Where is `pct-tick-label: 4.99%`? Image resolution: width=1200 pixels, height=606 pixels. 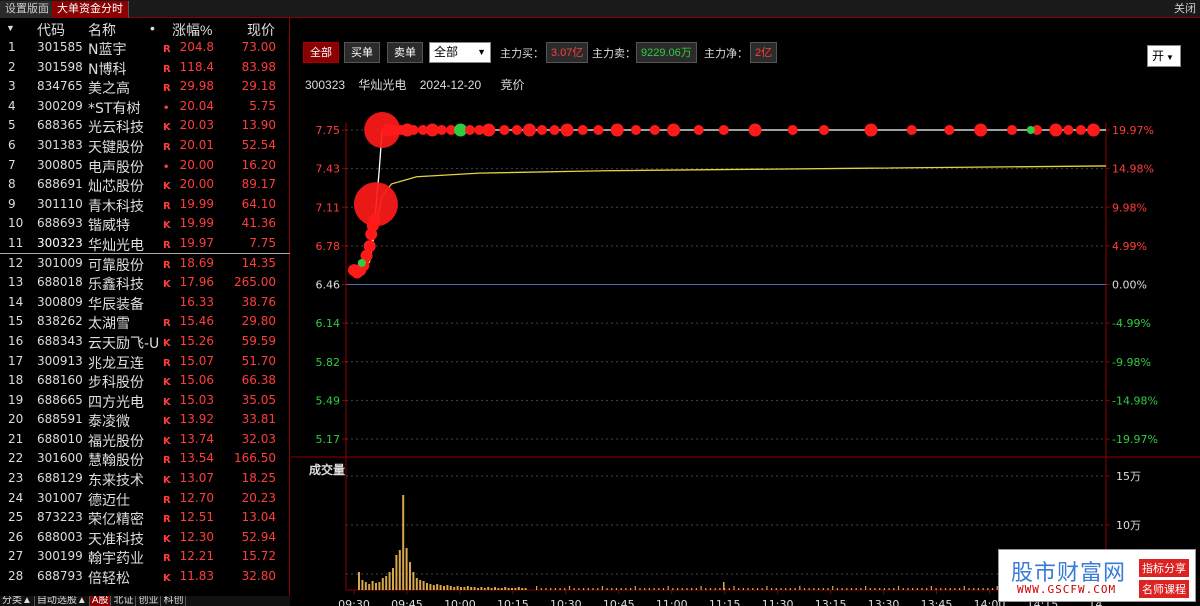
pct-tick-label: 4.99% is located at coordinates (1129, 246).